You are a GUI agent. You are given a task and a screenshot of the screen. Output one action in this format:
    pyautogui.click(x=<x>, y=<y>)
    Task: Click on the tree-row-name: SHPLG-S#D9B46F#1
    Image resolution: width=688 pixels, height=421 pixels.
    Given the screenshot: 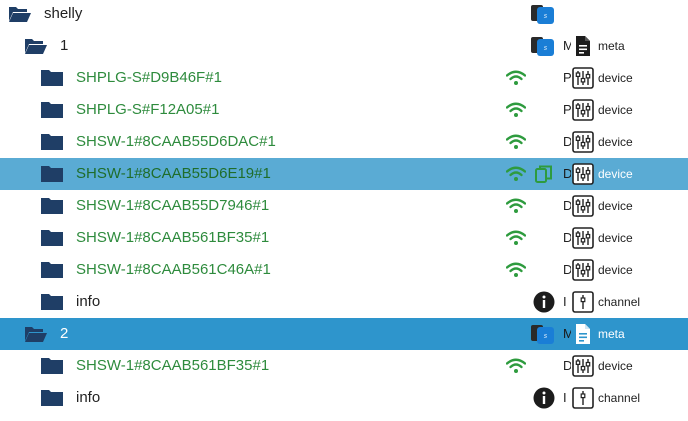 What is the action you would take?
    pyautogui.click(x=149, y=77)
    